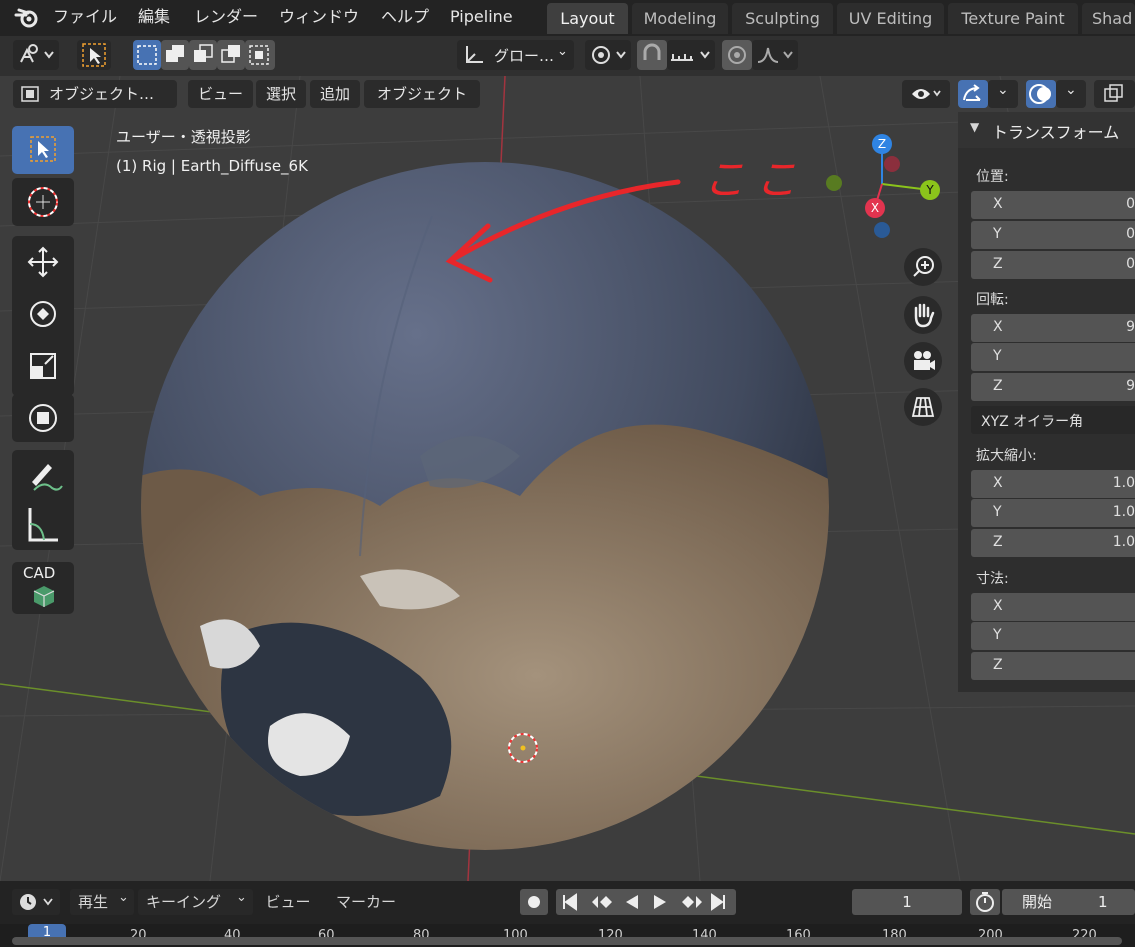 Image resolution: width=1135 pixels, height=947 pixels. I want to click on tab-texture-paint: Texture Paint, so click(1013, 18).